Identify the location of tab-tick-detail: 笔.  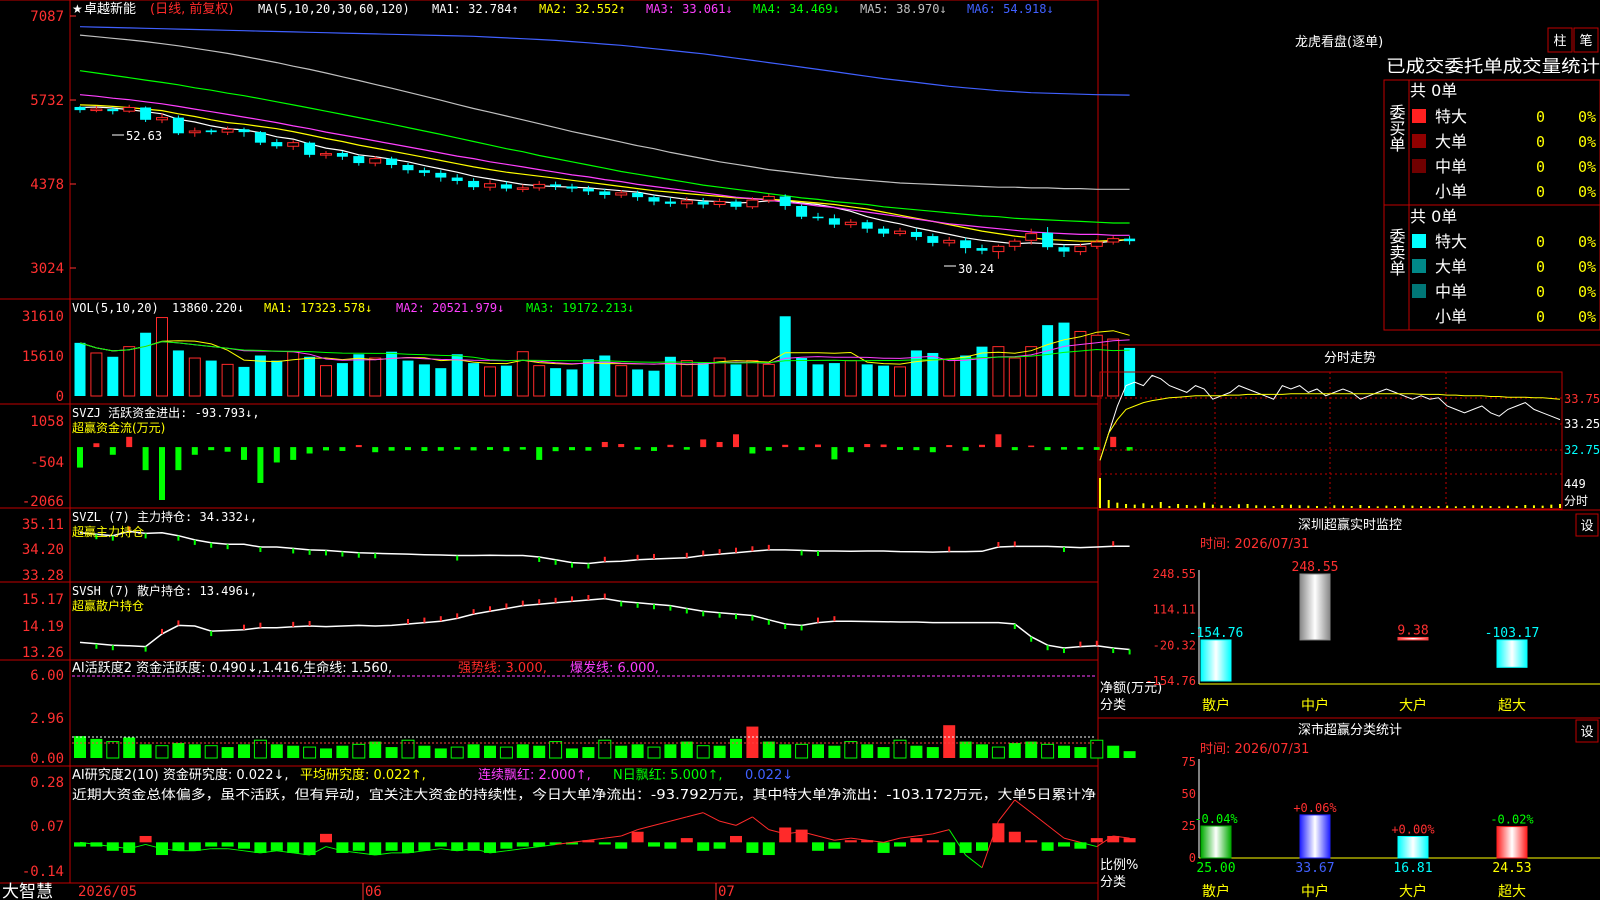
(1586, 40).